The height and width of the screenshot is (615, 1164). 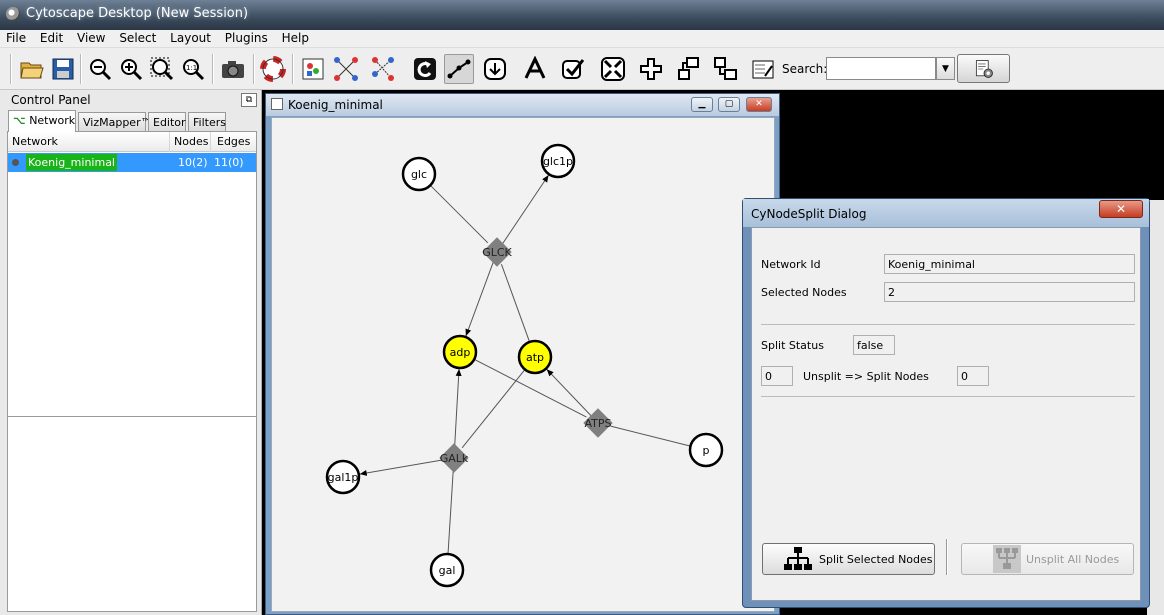 I want to click on collapse-arrows-icon, so click(x=613, y=69).